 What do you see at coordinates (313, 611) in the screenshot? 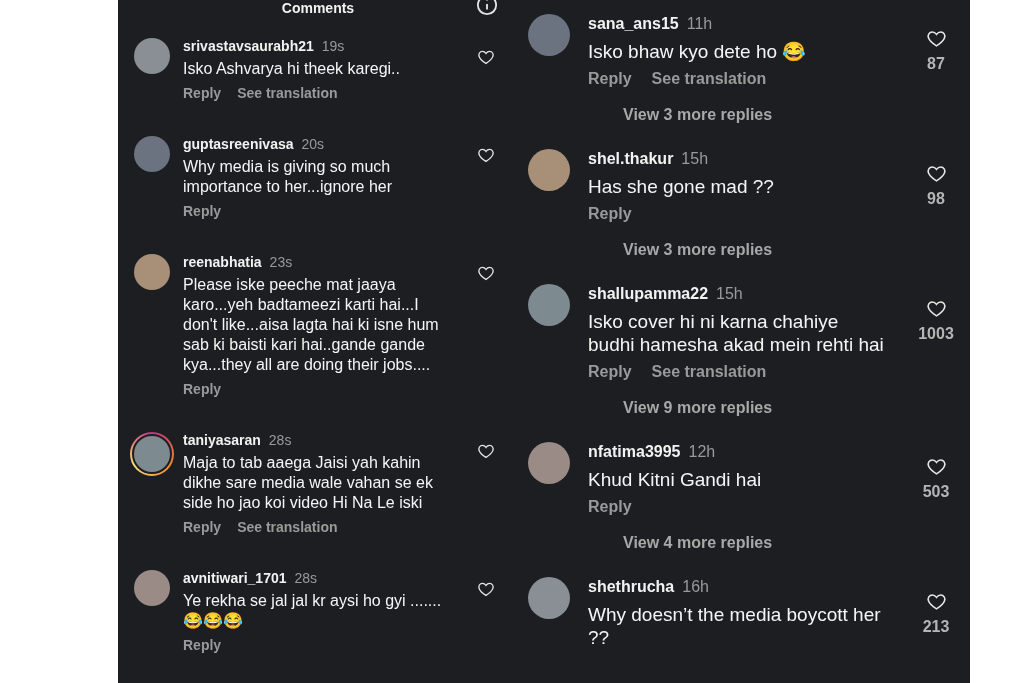
I see `comment-text: Ye rekha se jal jal kr aysi ho gyi .......😂😂😂` at bounding box center [313, 611].